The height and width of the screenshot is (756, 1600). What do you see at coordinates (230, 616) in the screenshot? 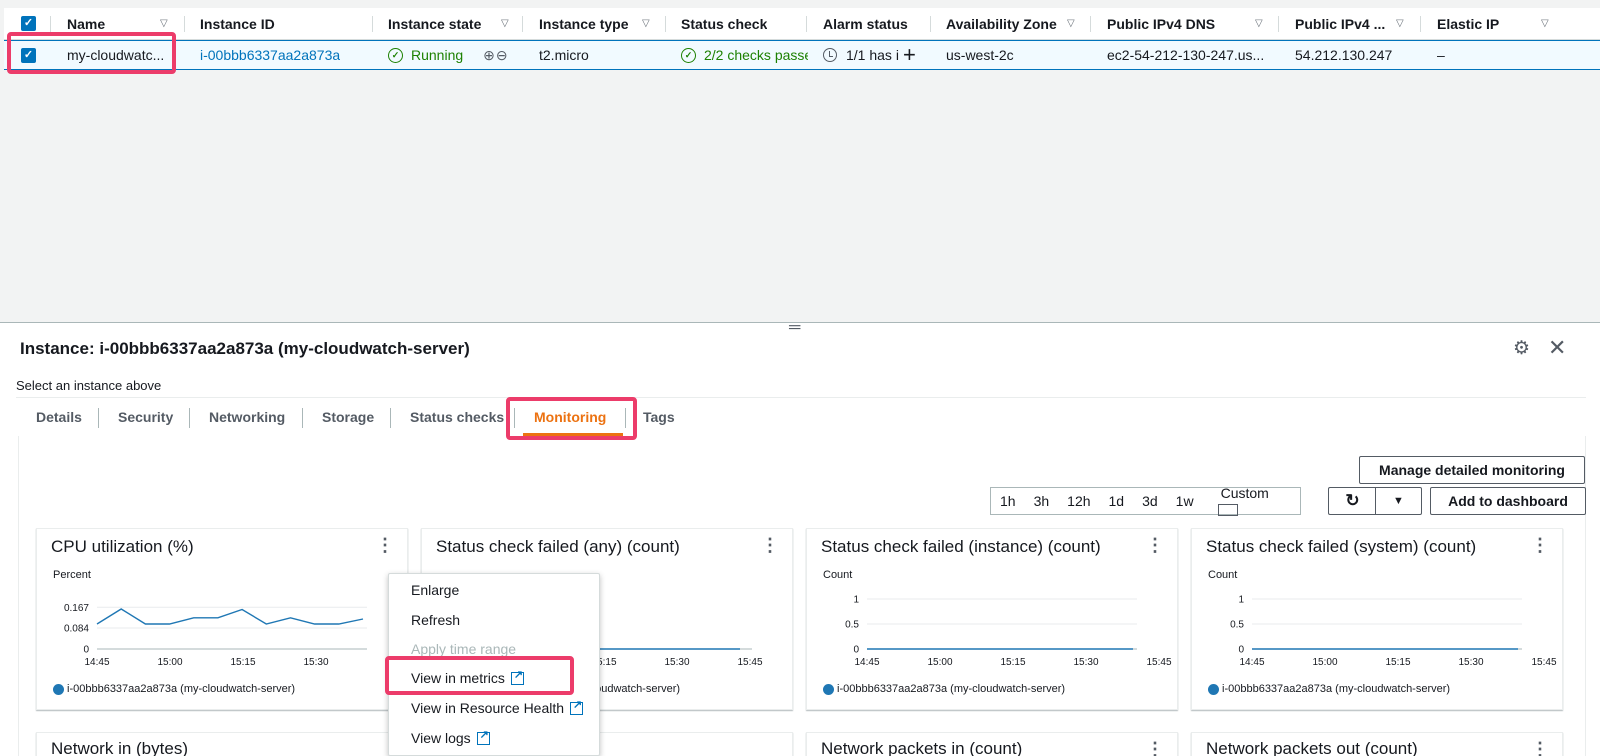
I see `series-line` at bounding box center [230, 616].